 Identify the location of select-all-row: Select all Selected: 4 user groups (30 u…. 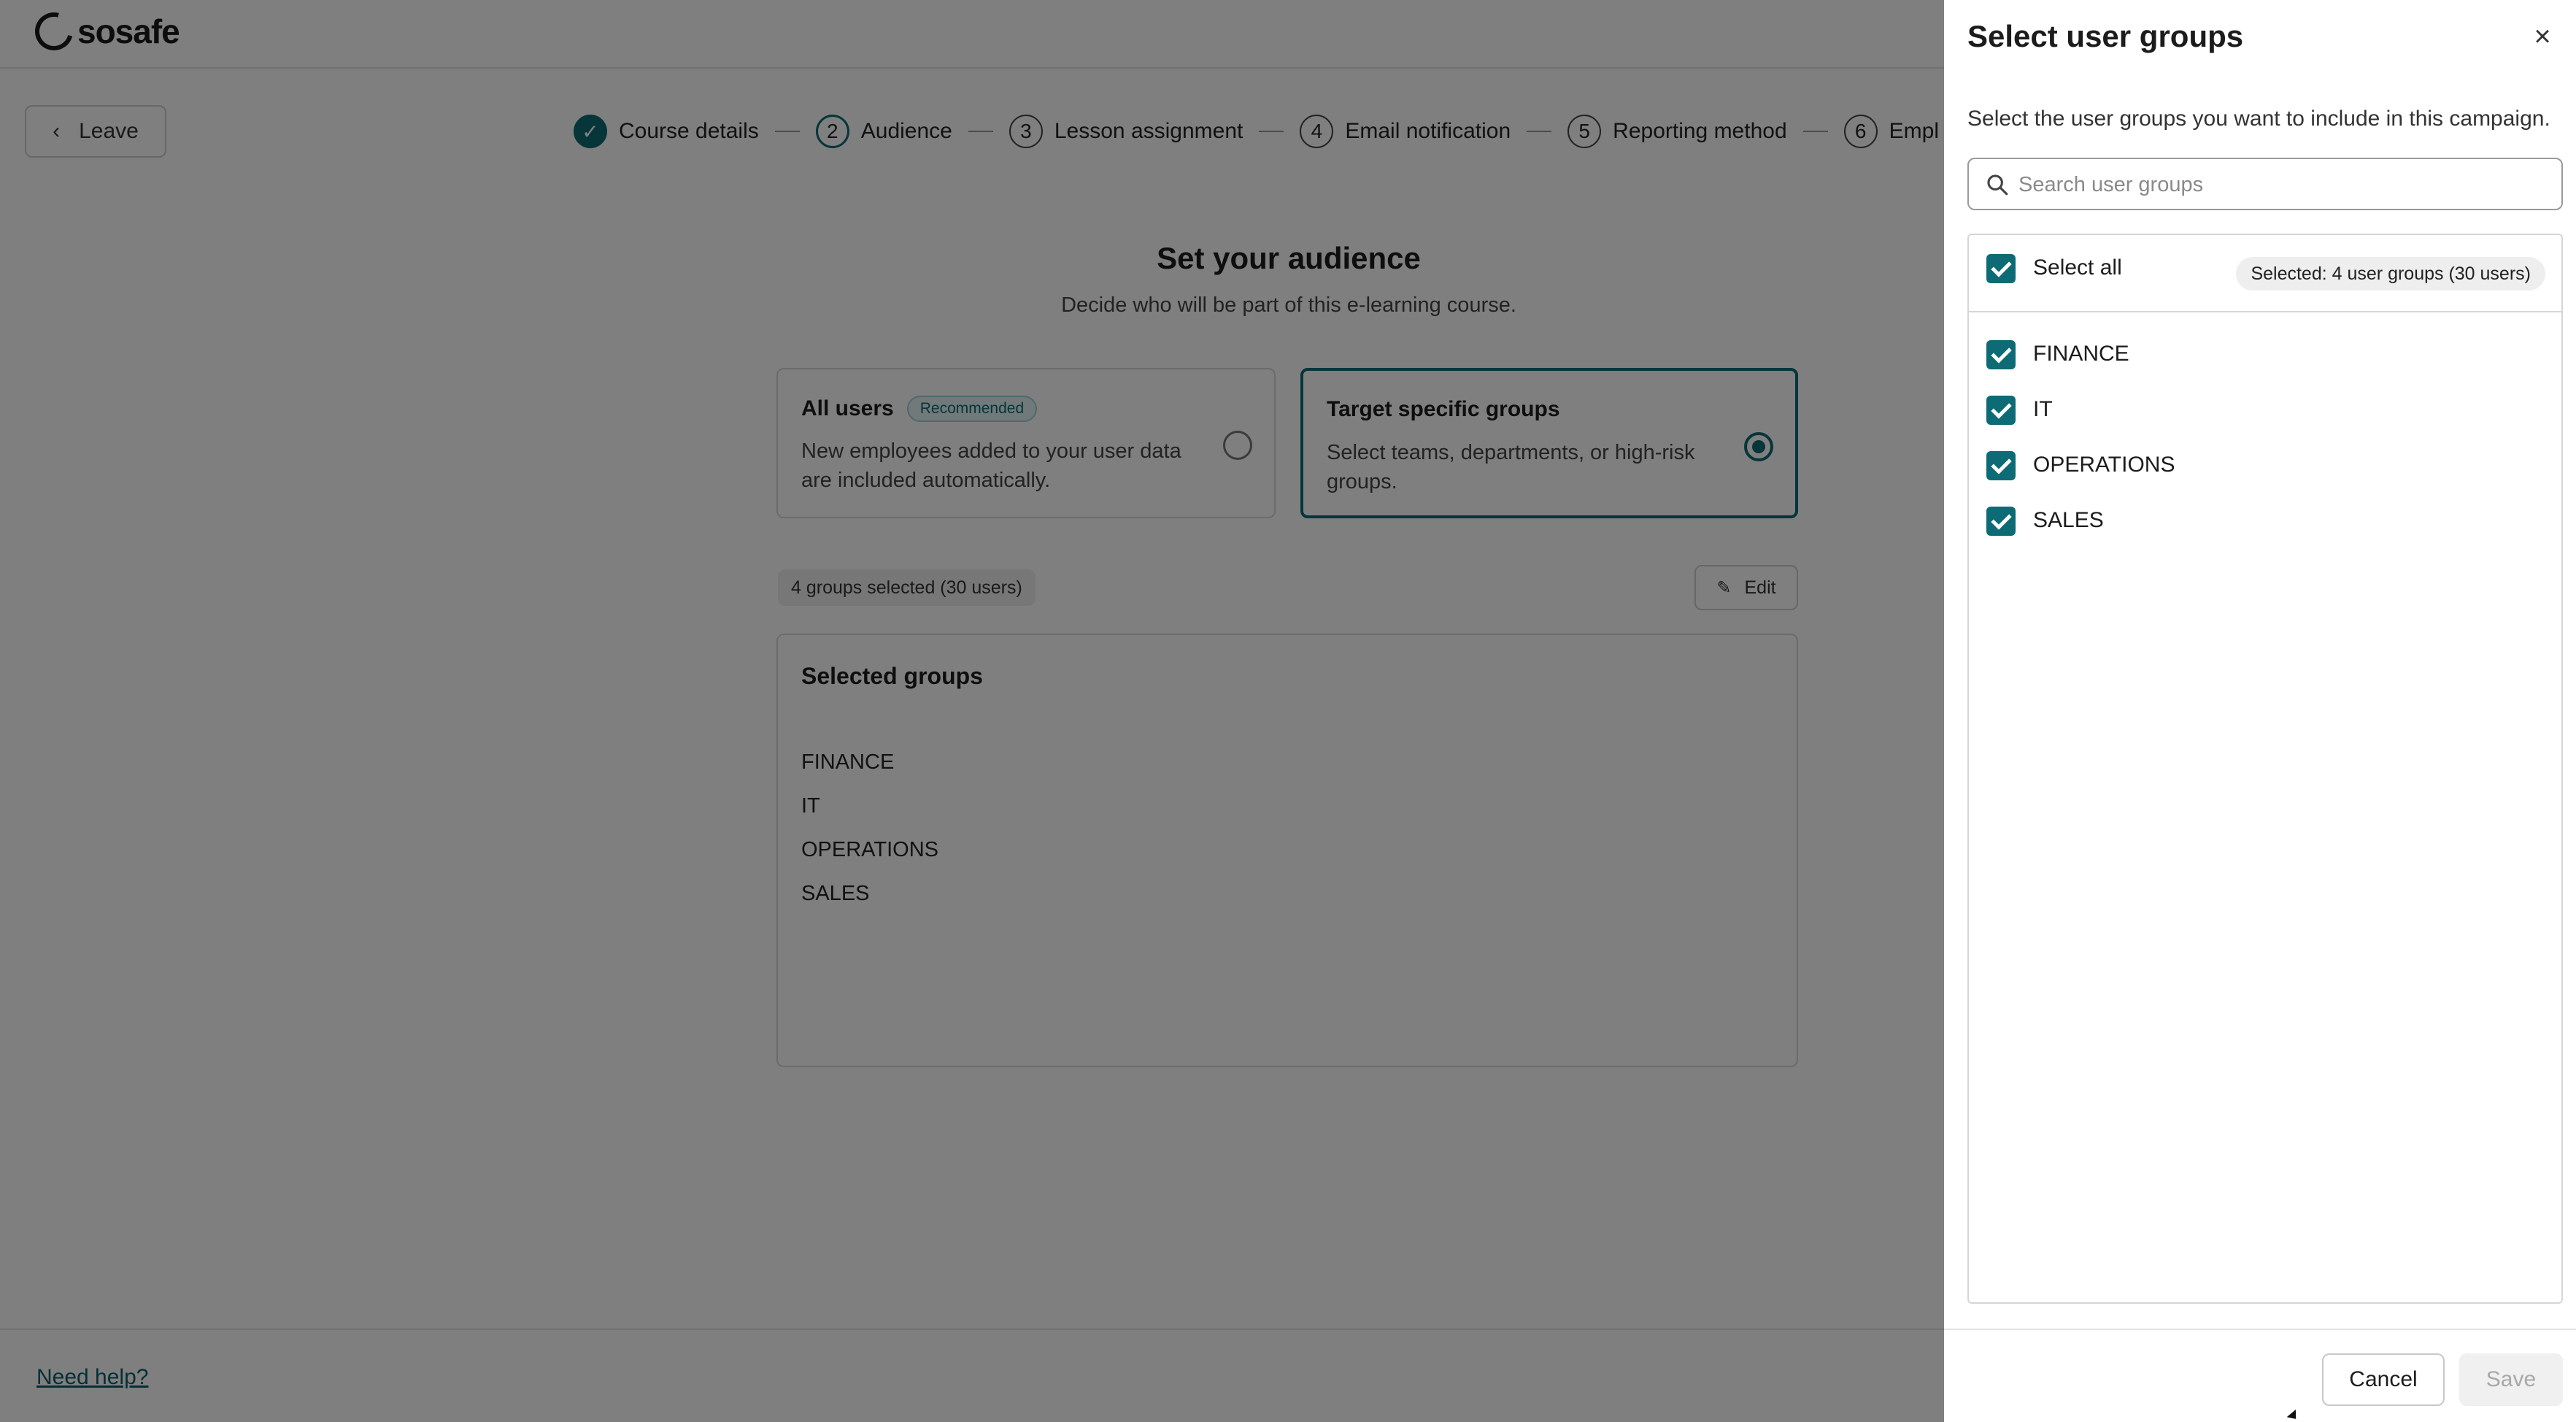
(2265, 273).